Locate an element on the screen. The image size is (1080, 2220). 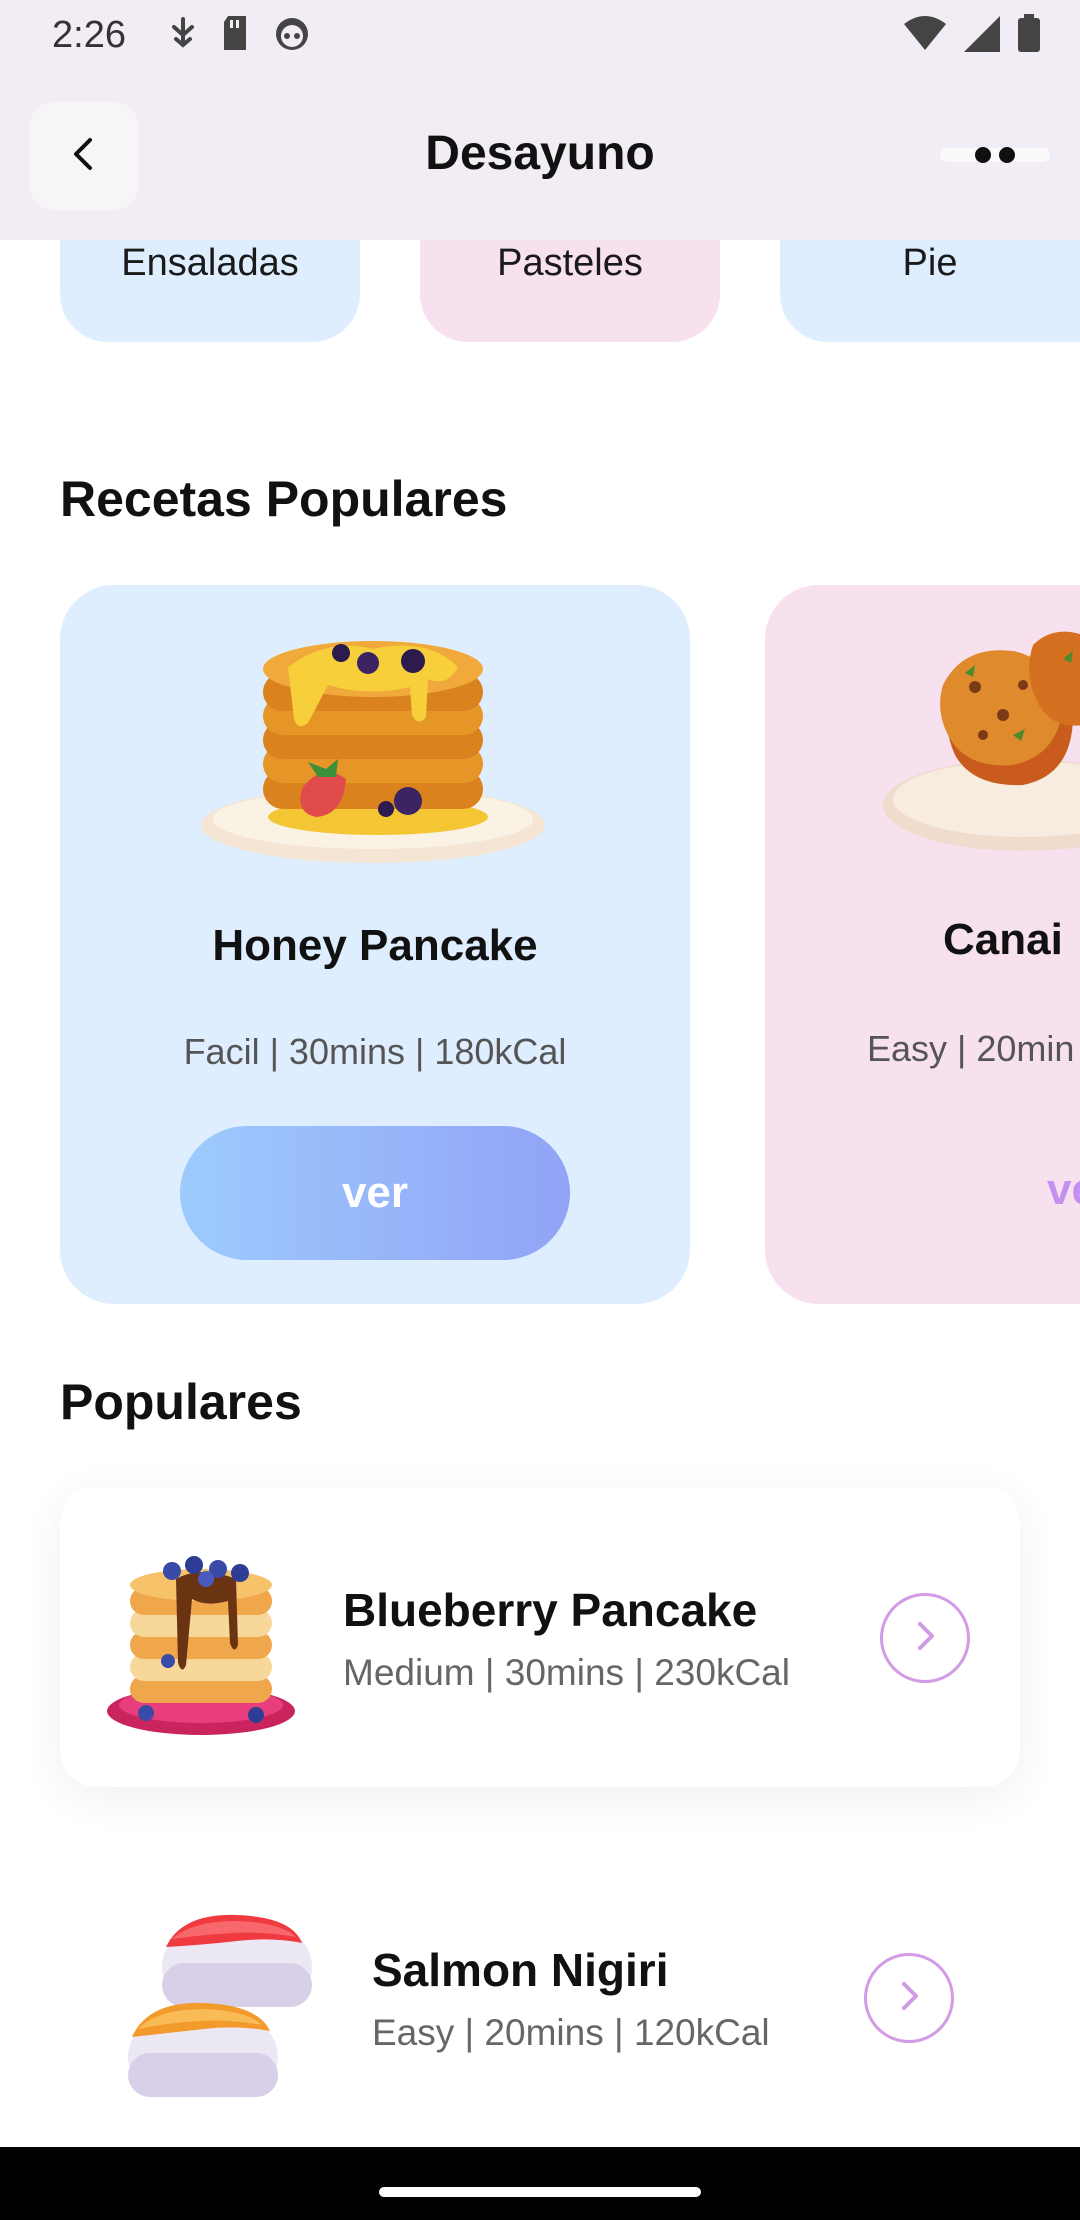
category-label: Pie is located at coordinates (930, 263).